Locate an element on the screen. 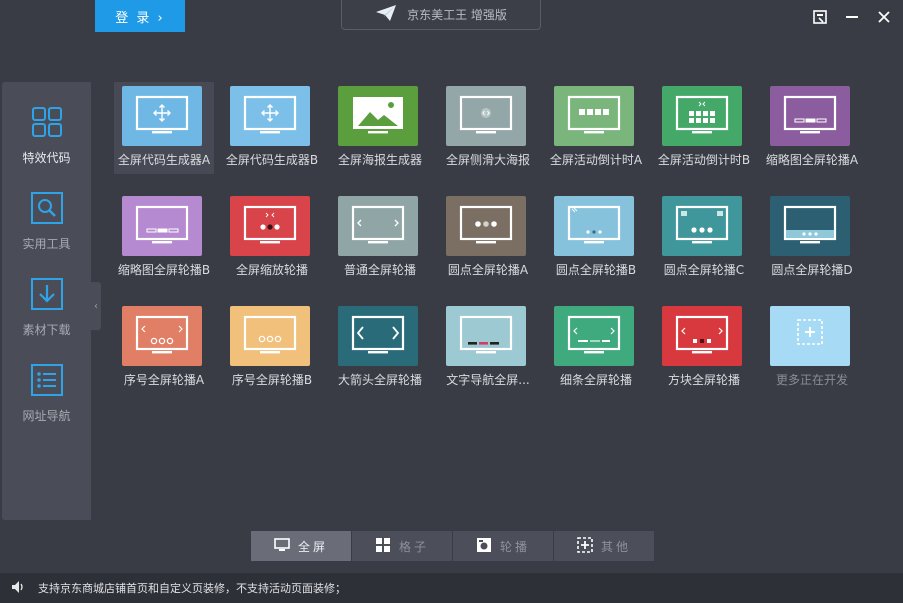  effect-tile-label: 全屏活动倒计时A is located at coordinates (596, 160).